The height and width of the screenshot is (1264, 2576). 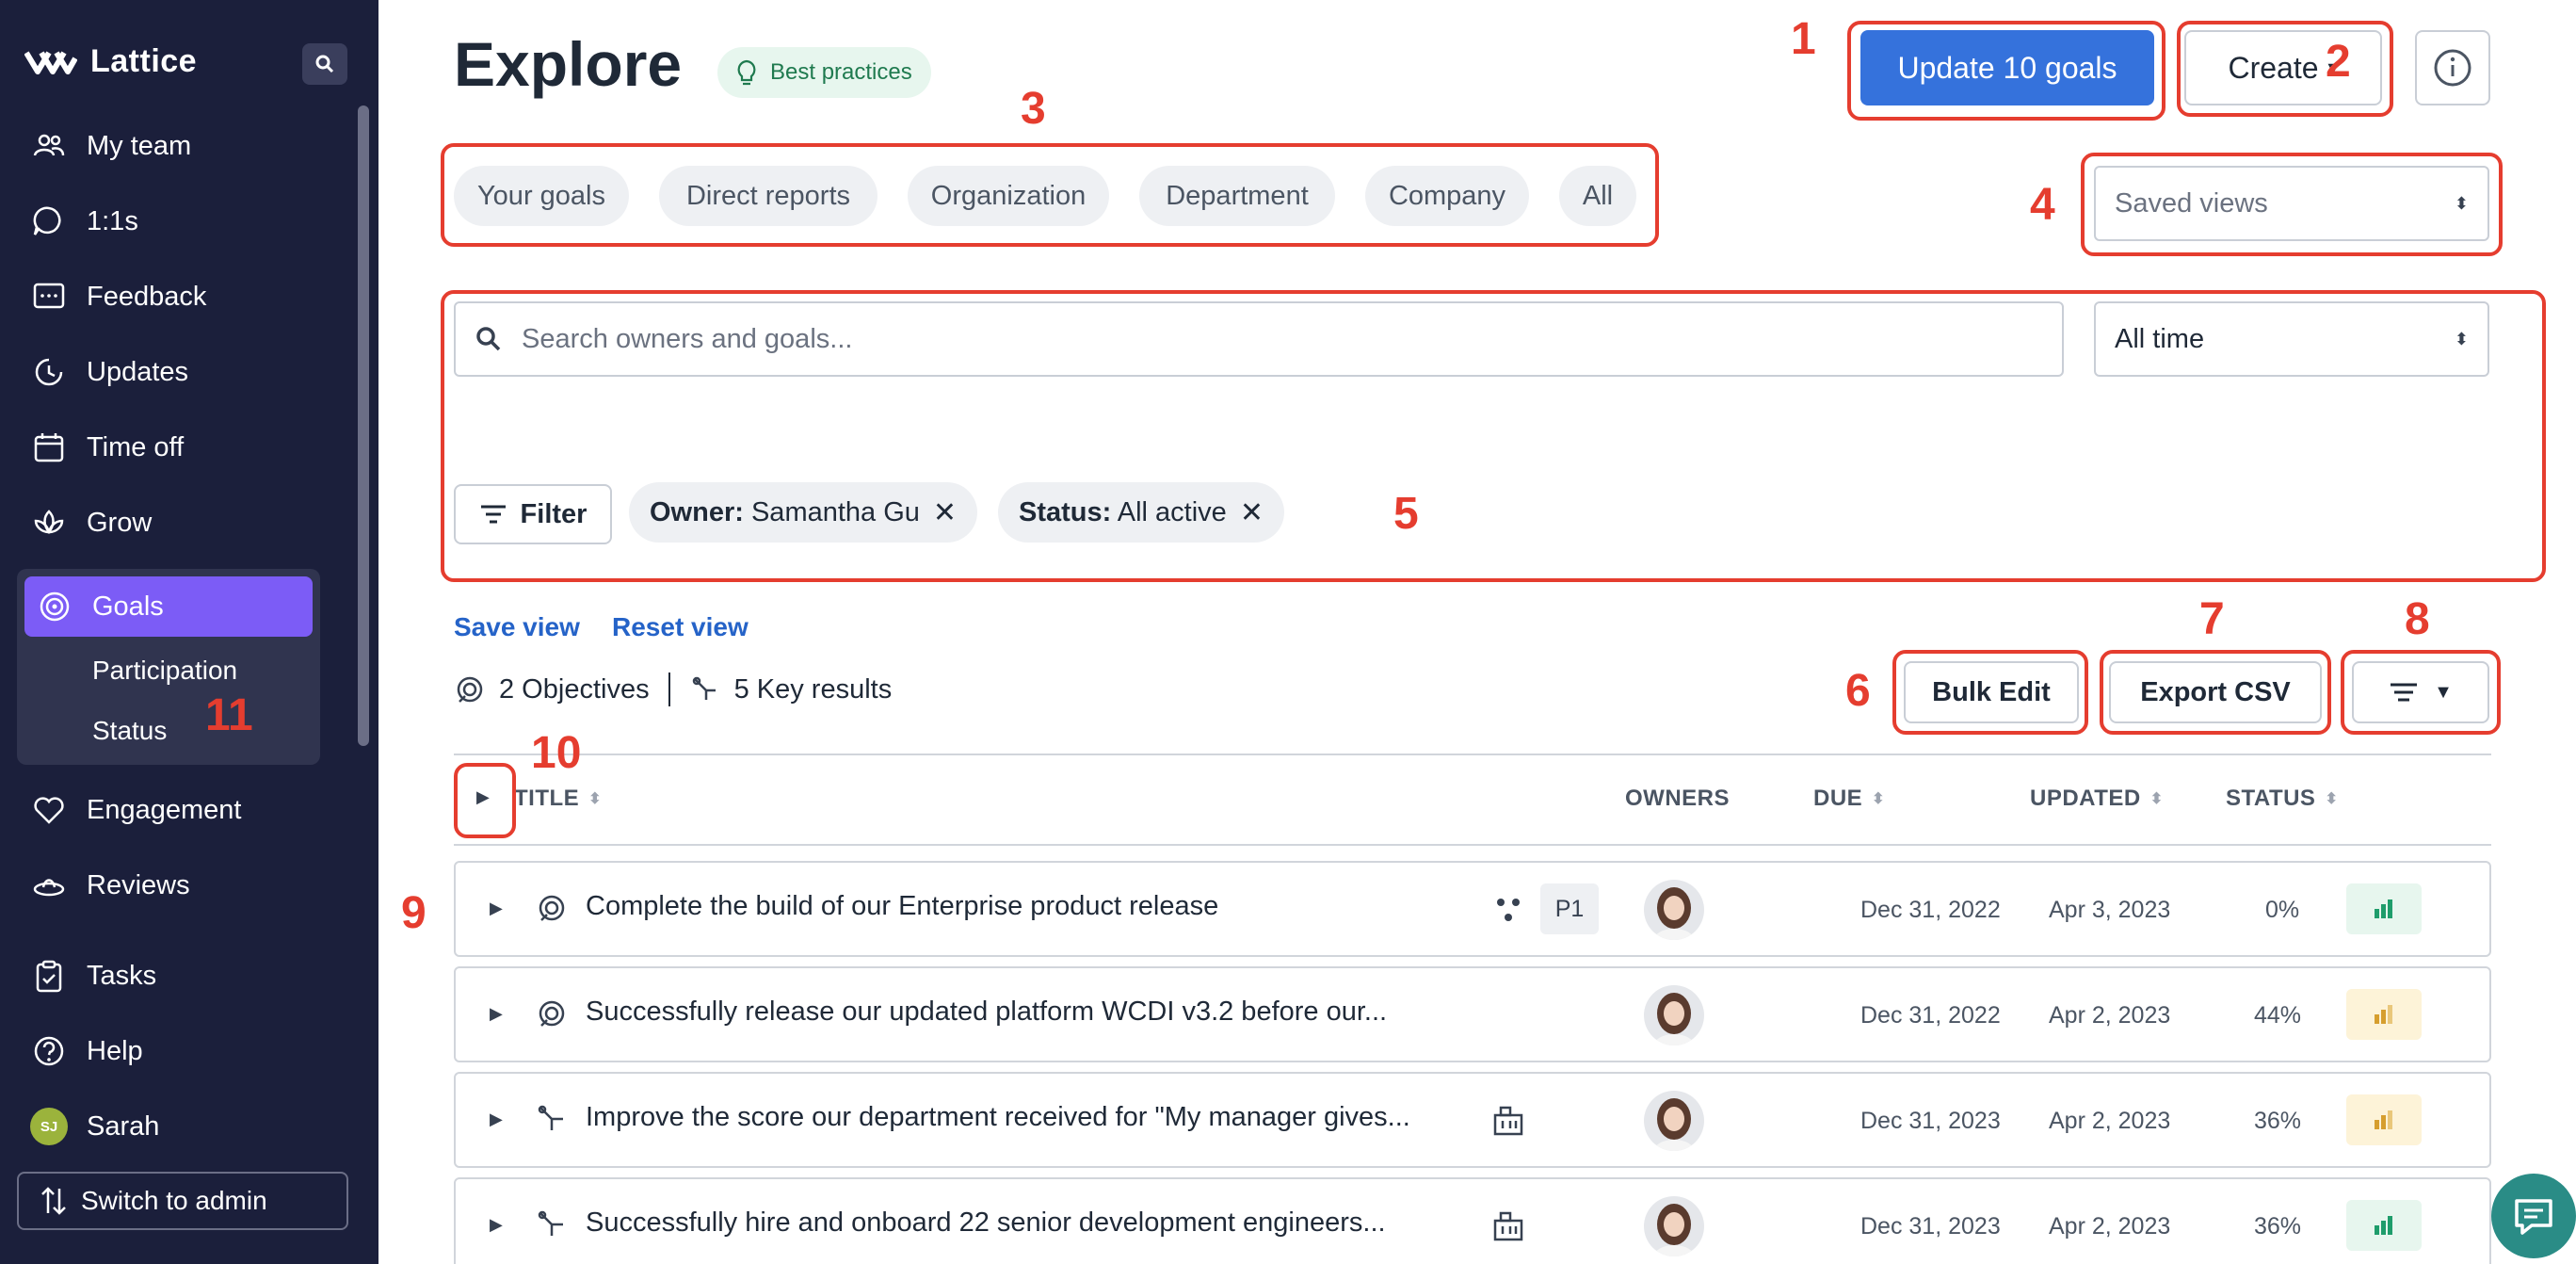 What do you see at coordinates (49, 1051) in the screenshot?
I see `help-icon` at bounding box center [49, 1051].